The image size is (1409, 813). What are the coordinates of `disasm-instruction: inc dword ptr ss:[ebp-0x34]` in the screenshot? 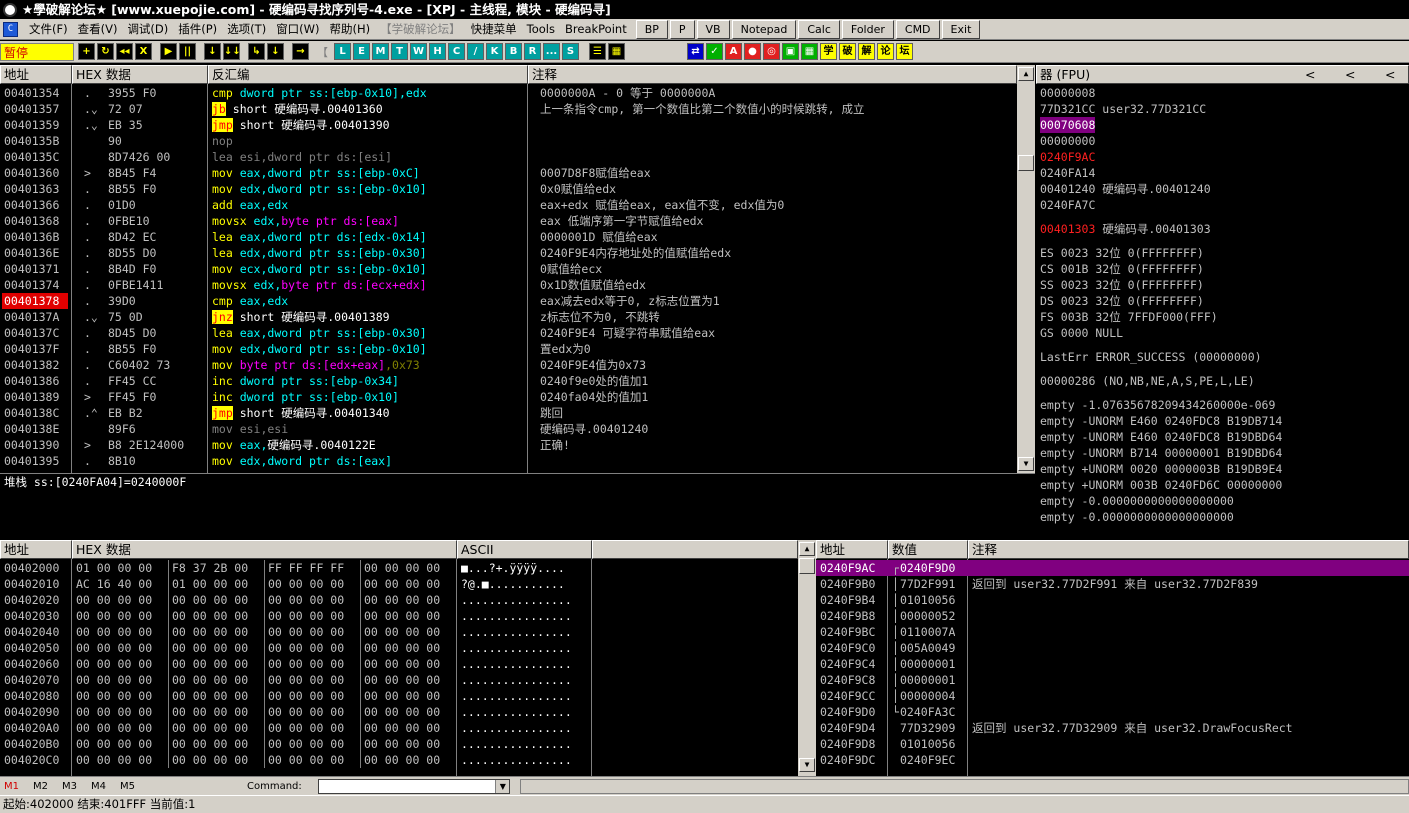 It's located at (368, 381).